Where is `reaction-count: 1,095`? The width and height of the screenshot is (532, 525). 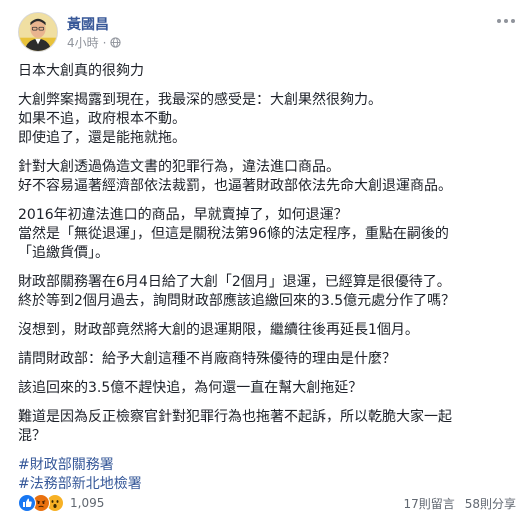
reaction-count: 1,095 is located at coordinates (87, 503).